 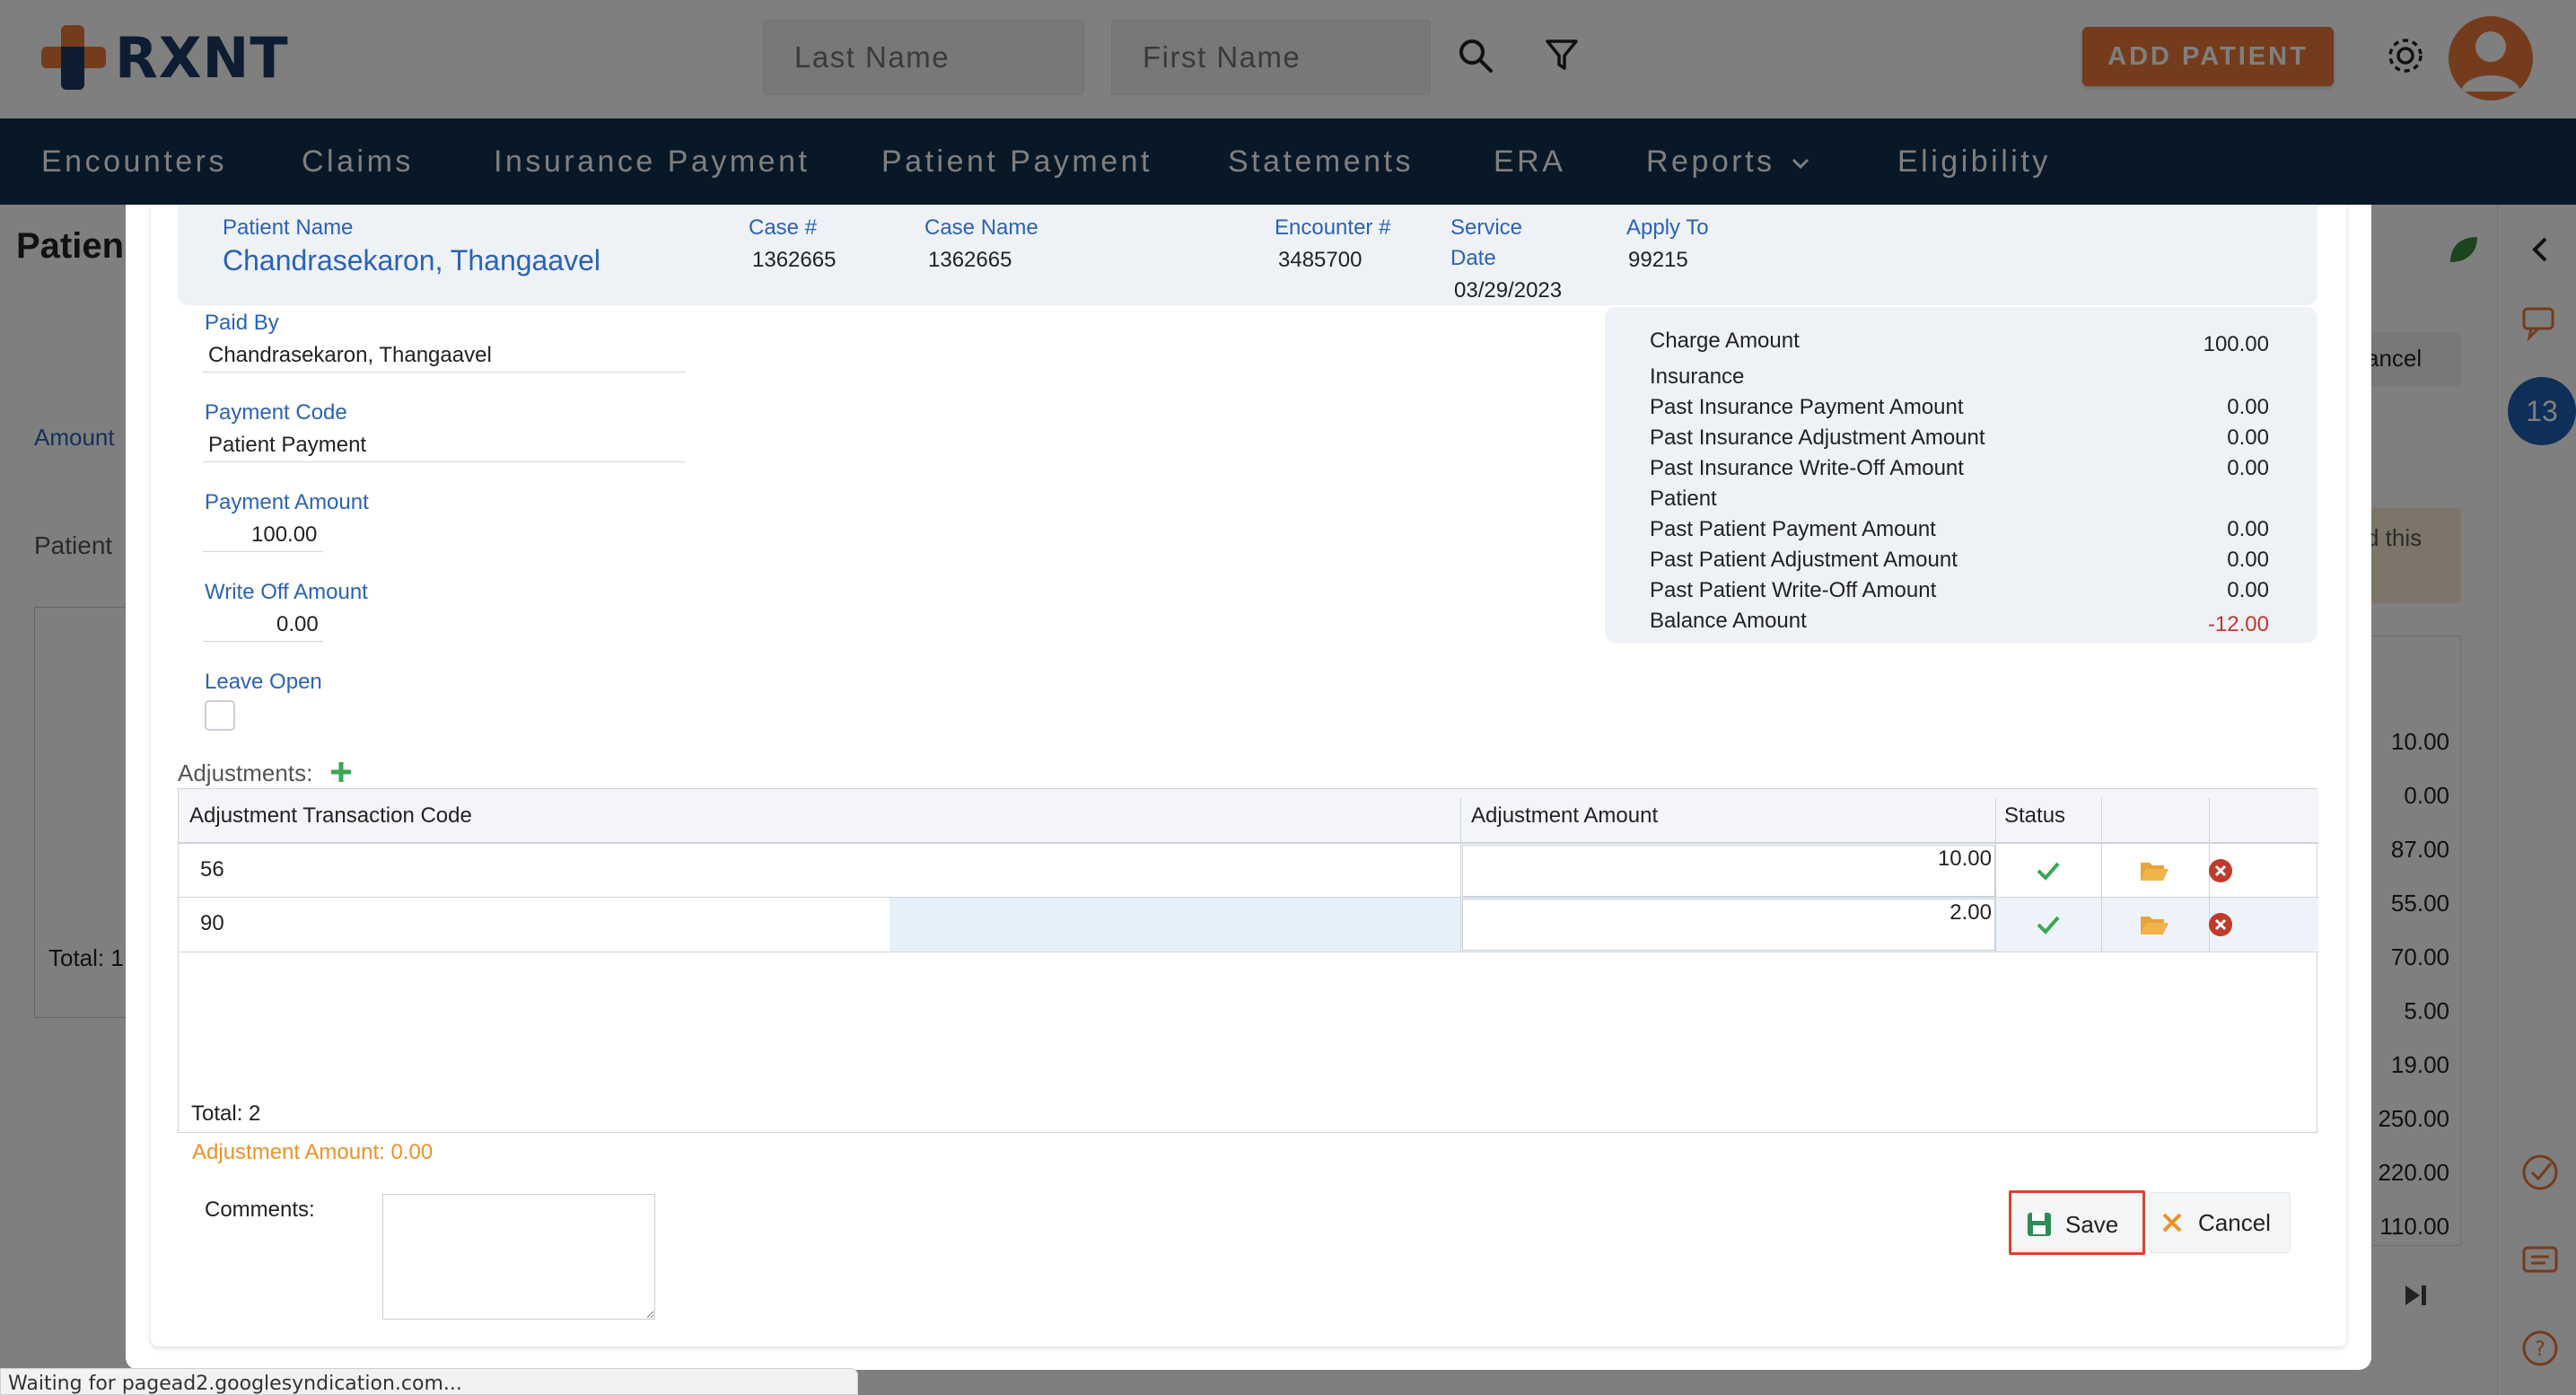 What do you see at coordinates (1807, 407) in the screenshot?
I see `past-insurance-payment-label: Past Insurance Payment Amount` at bounding box center [1807, 407].